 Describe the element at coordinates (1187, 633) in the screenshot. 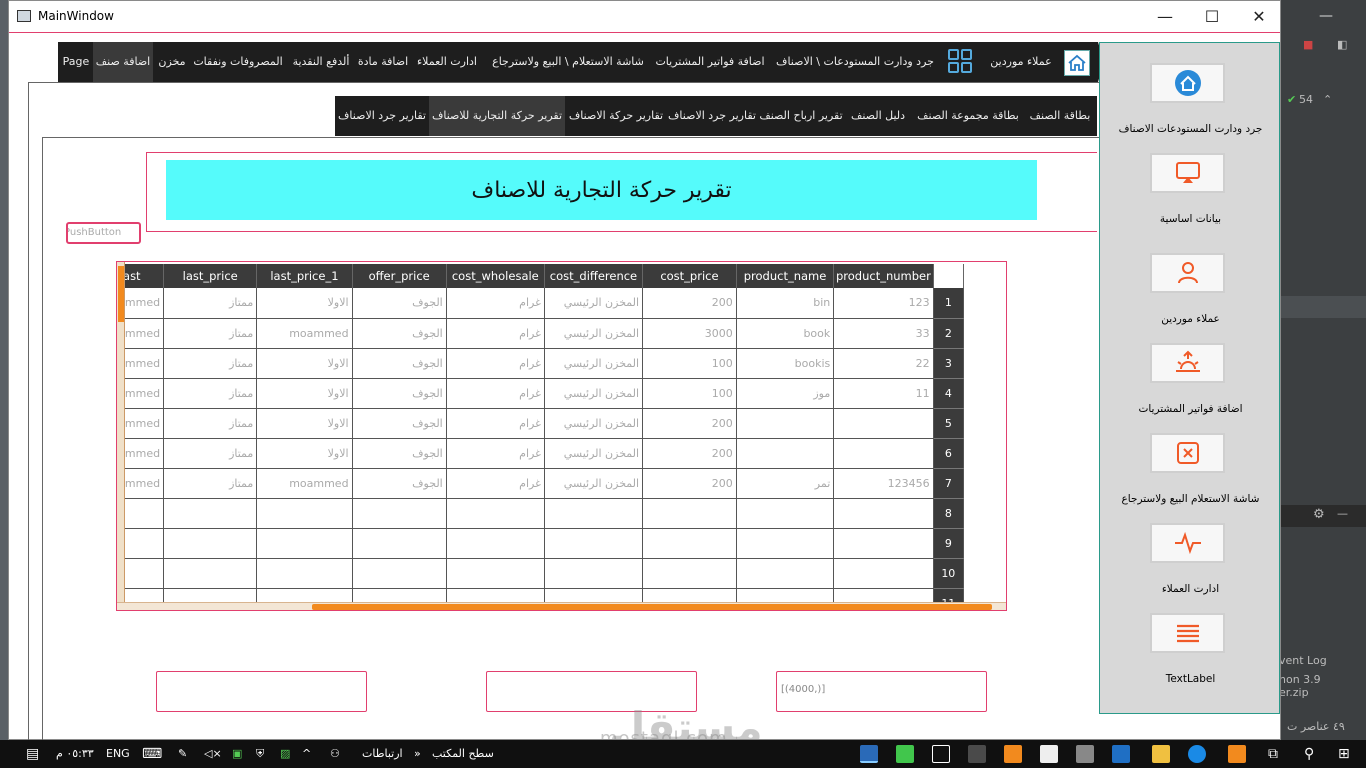

I see `side-button-textlabel` at that location.